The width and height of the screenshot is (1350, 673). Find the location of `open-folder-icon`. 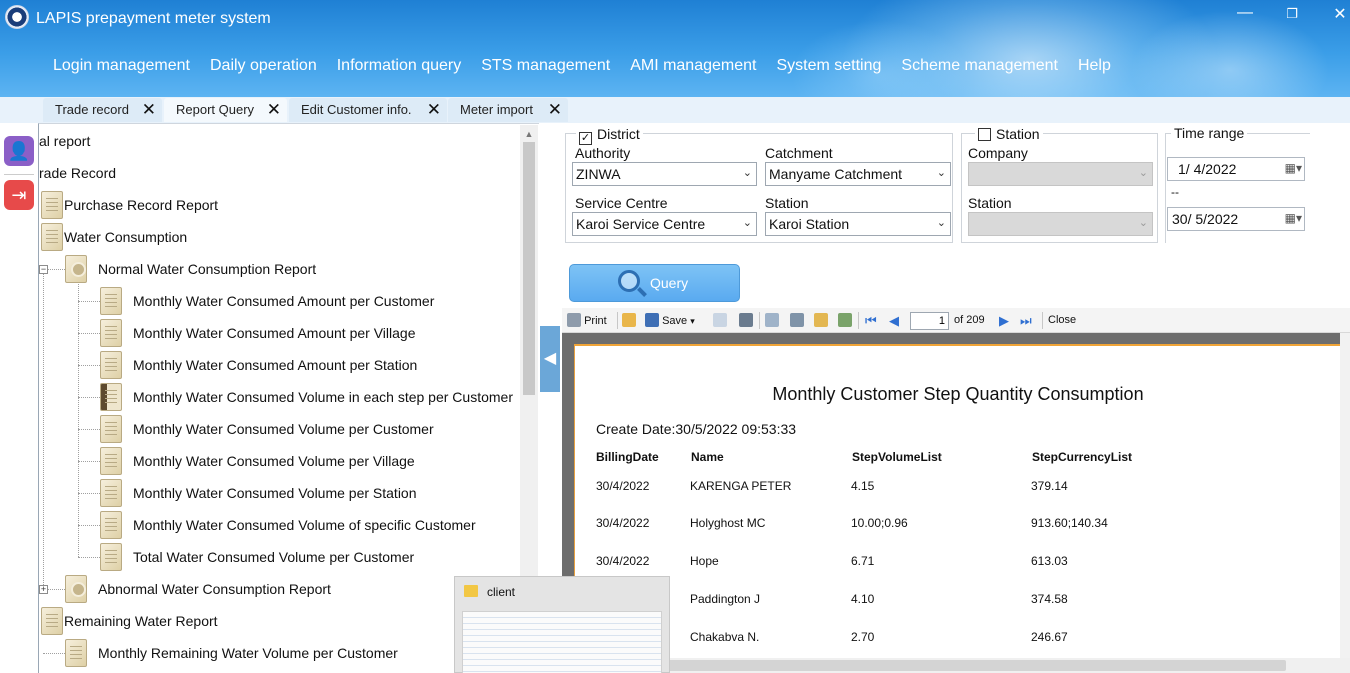

open-folder-icon is located at coordinates (629, 320).